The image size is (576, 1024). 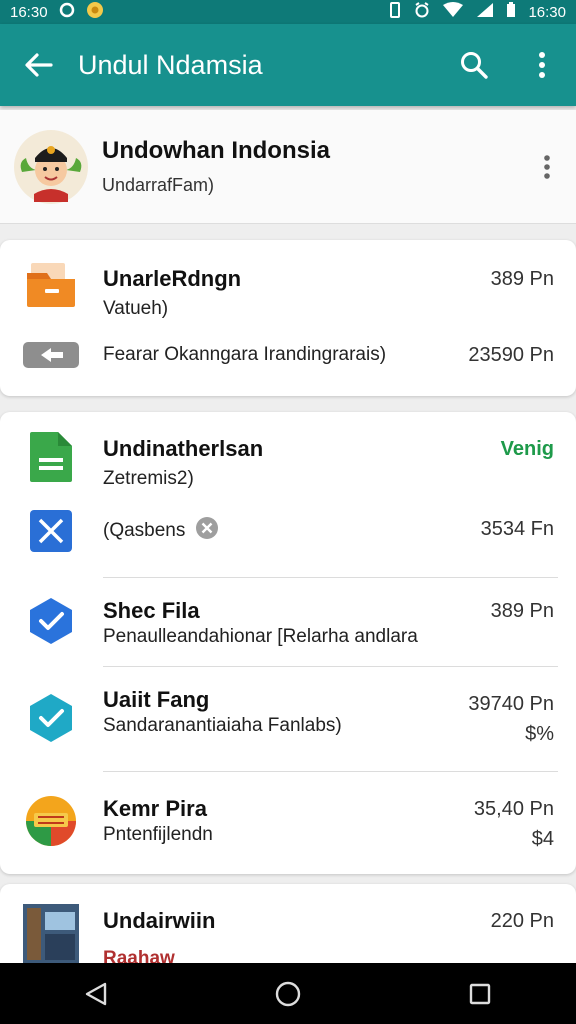 I want to click on item-amount-secondary: $%, so click(x=539, y=734).